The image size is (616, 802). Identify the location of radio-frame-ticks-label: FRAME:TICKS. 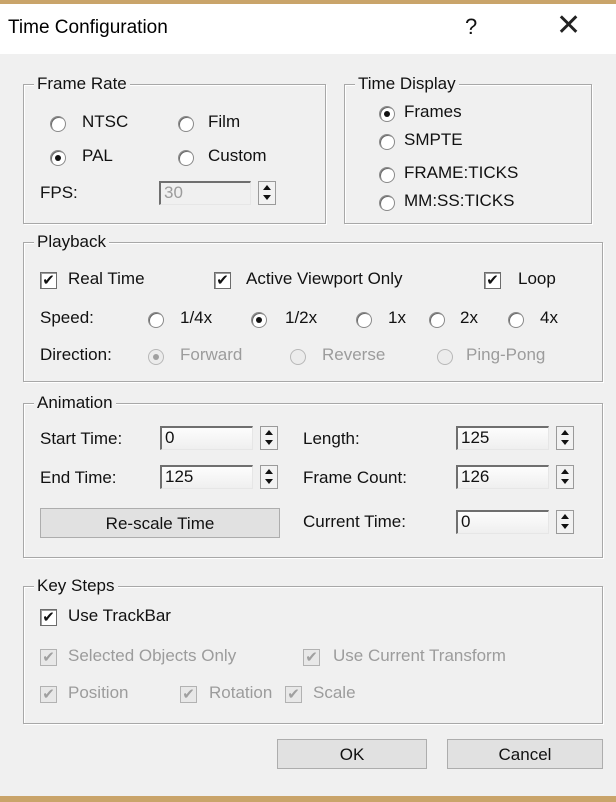
(461, 172).